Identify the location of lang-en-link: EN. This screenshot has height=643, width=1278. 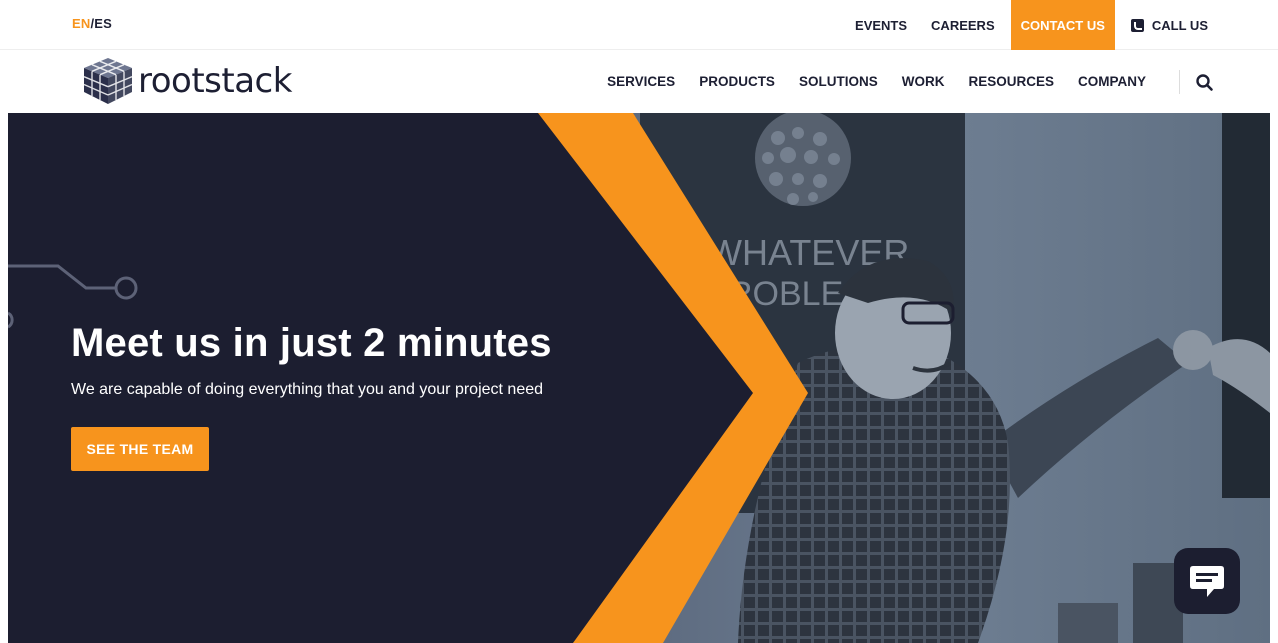
(81, 23).